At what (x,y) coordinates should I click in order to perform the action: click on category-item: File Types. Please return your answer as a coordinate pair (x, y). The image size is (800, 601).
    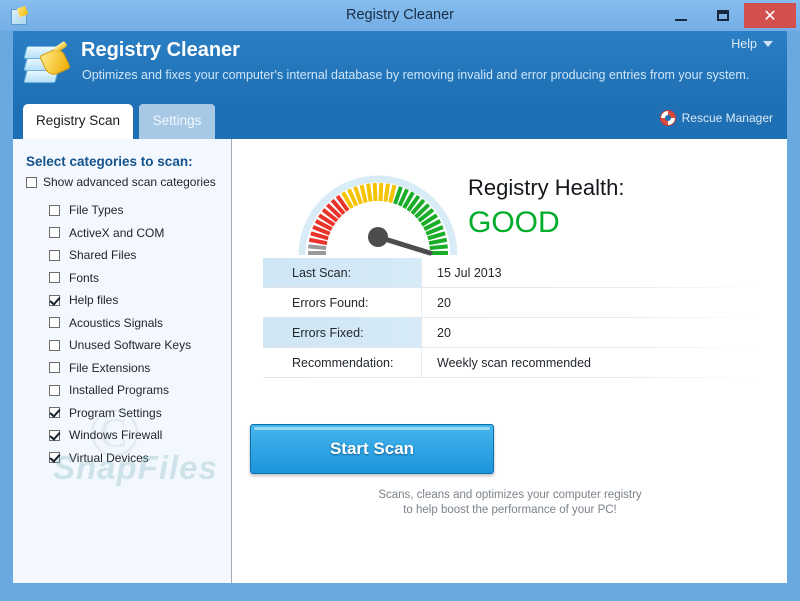
    Looking at the image, I should click on (120, 210).